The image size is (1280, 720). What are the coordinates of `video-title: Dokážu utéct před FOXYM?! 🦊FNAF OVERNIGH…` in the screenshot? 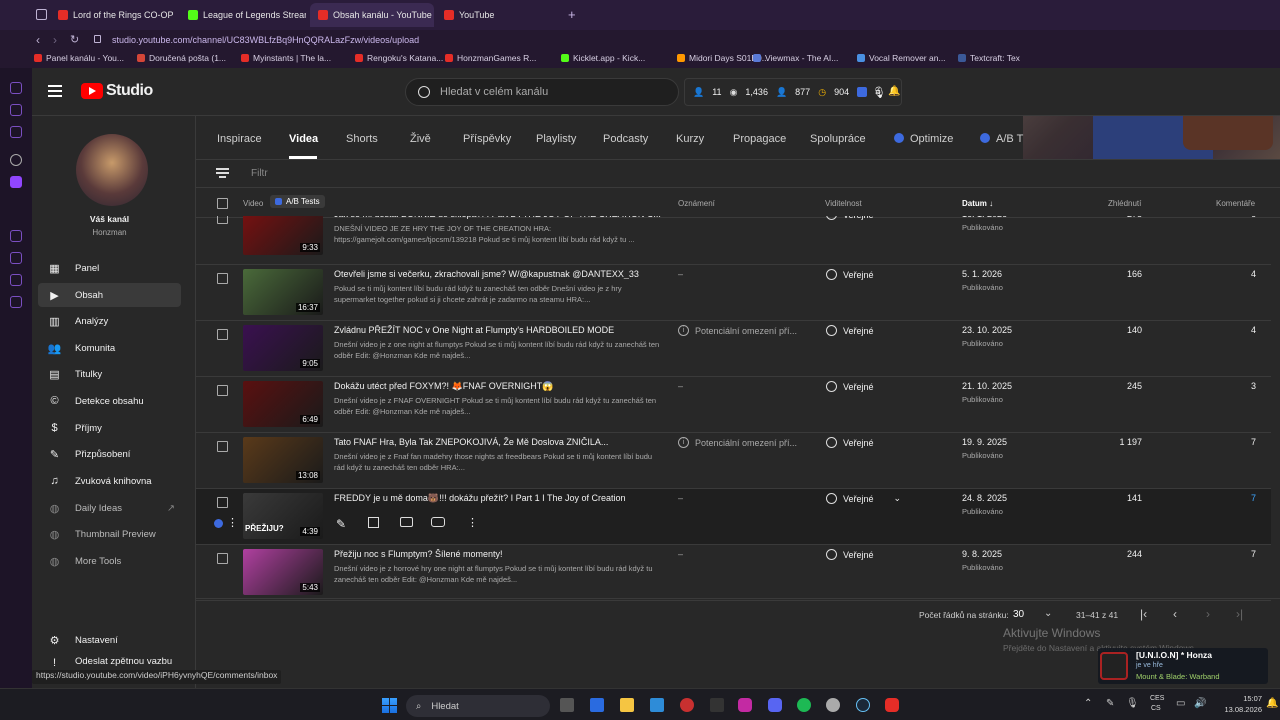 It's located at (499, 386).